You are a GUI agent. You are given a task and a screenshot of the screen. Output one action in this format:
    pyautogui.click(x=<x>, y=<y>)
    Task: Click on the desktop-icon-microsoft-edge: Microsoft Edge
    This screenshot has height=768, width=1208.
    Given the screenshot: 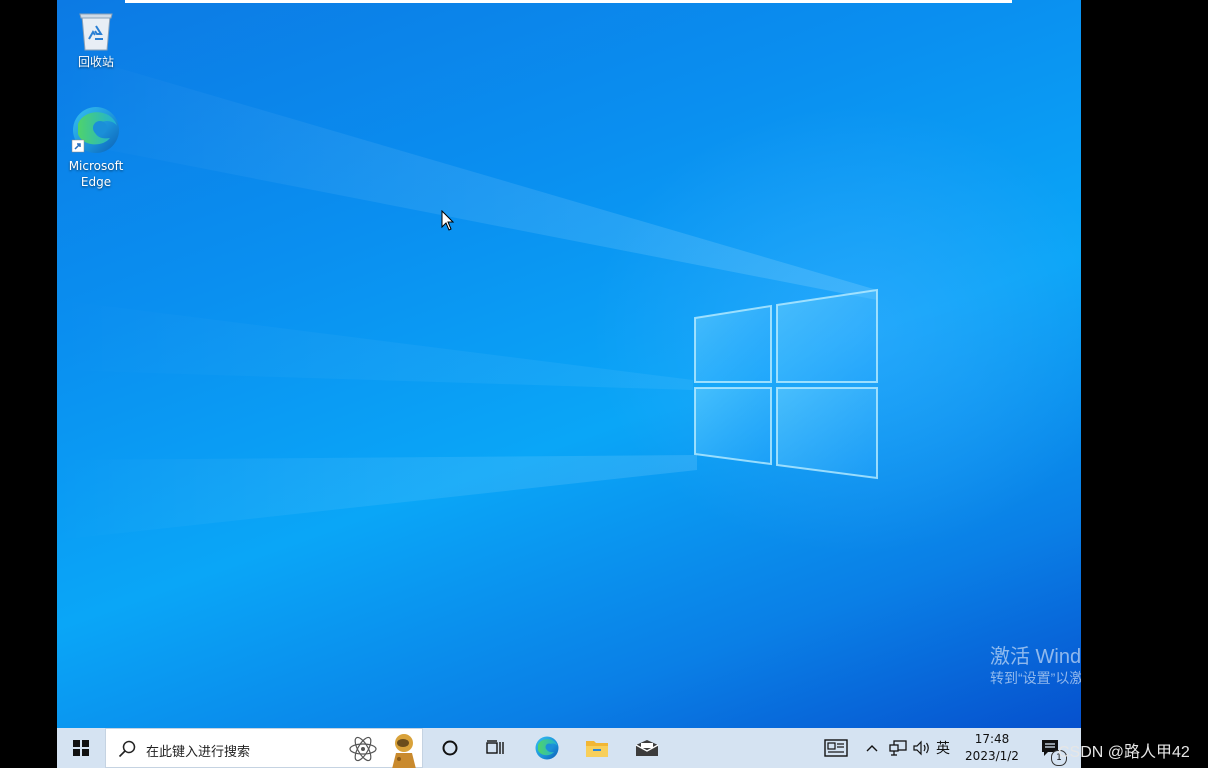 What is the action you would take?
    pyautogui.click(x=96, y=147)
    